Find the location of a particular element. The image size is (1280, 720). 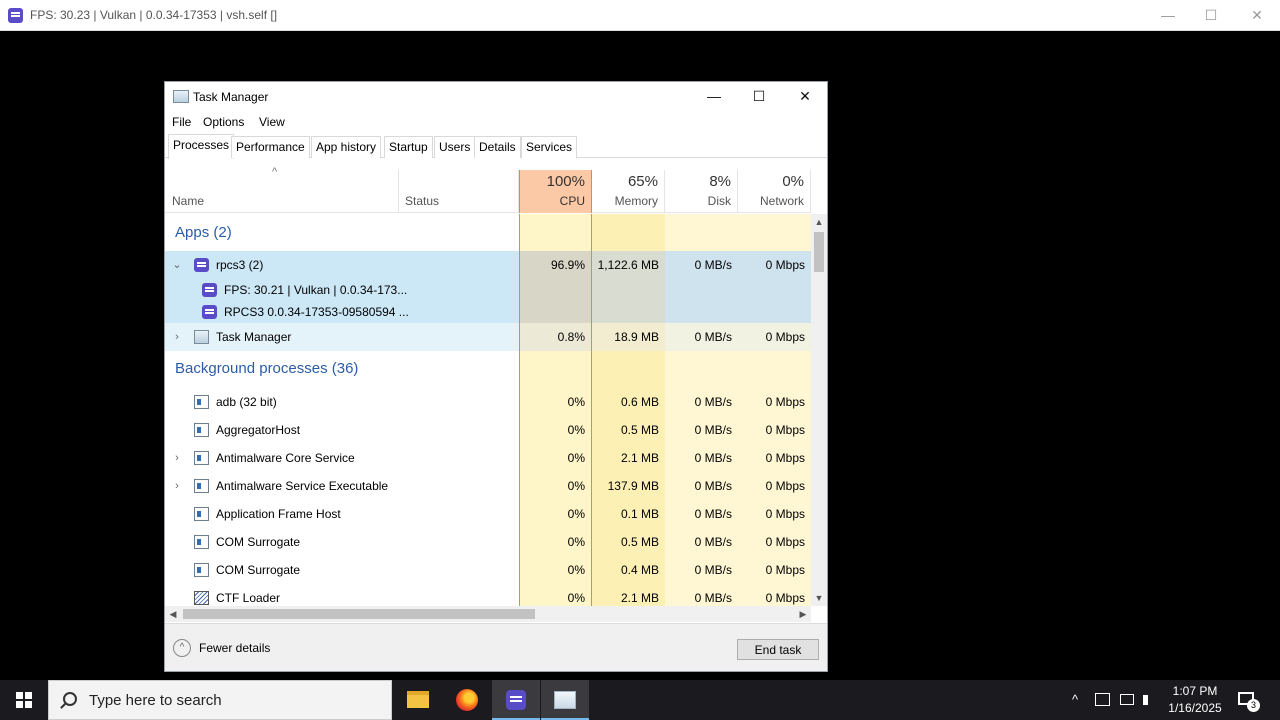

column-network: 0% Network is located at coordinates (774, 191).